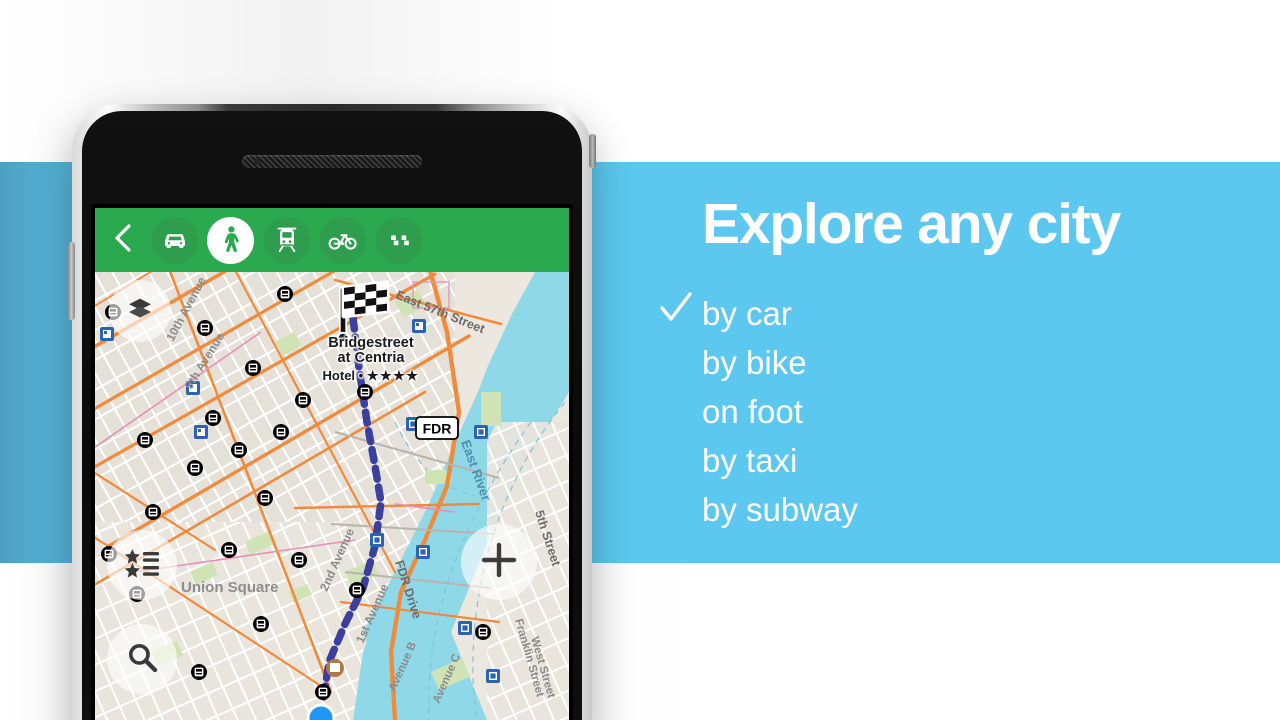  What do you see at coordinates (230, 587) in the screenshot?
I see `svg-text: Union Square` at bounding box center [230, 587].